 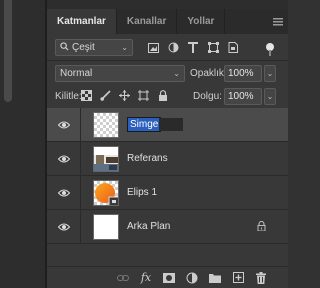 What do you see at coordinates (243, 96) in the screenshot?
I see `fill-input: 100%` at bounding box center [243, 96].